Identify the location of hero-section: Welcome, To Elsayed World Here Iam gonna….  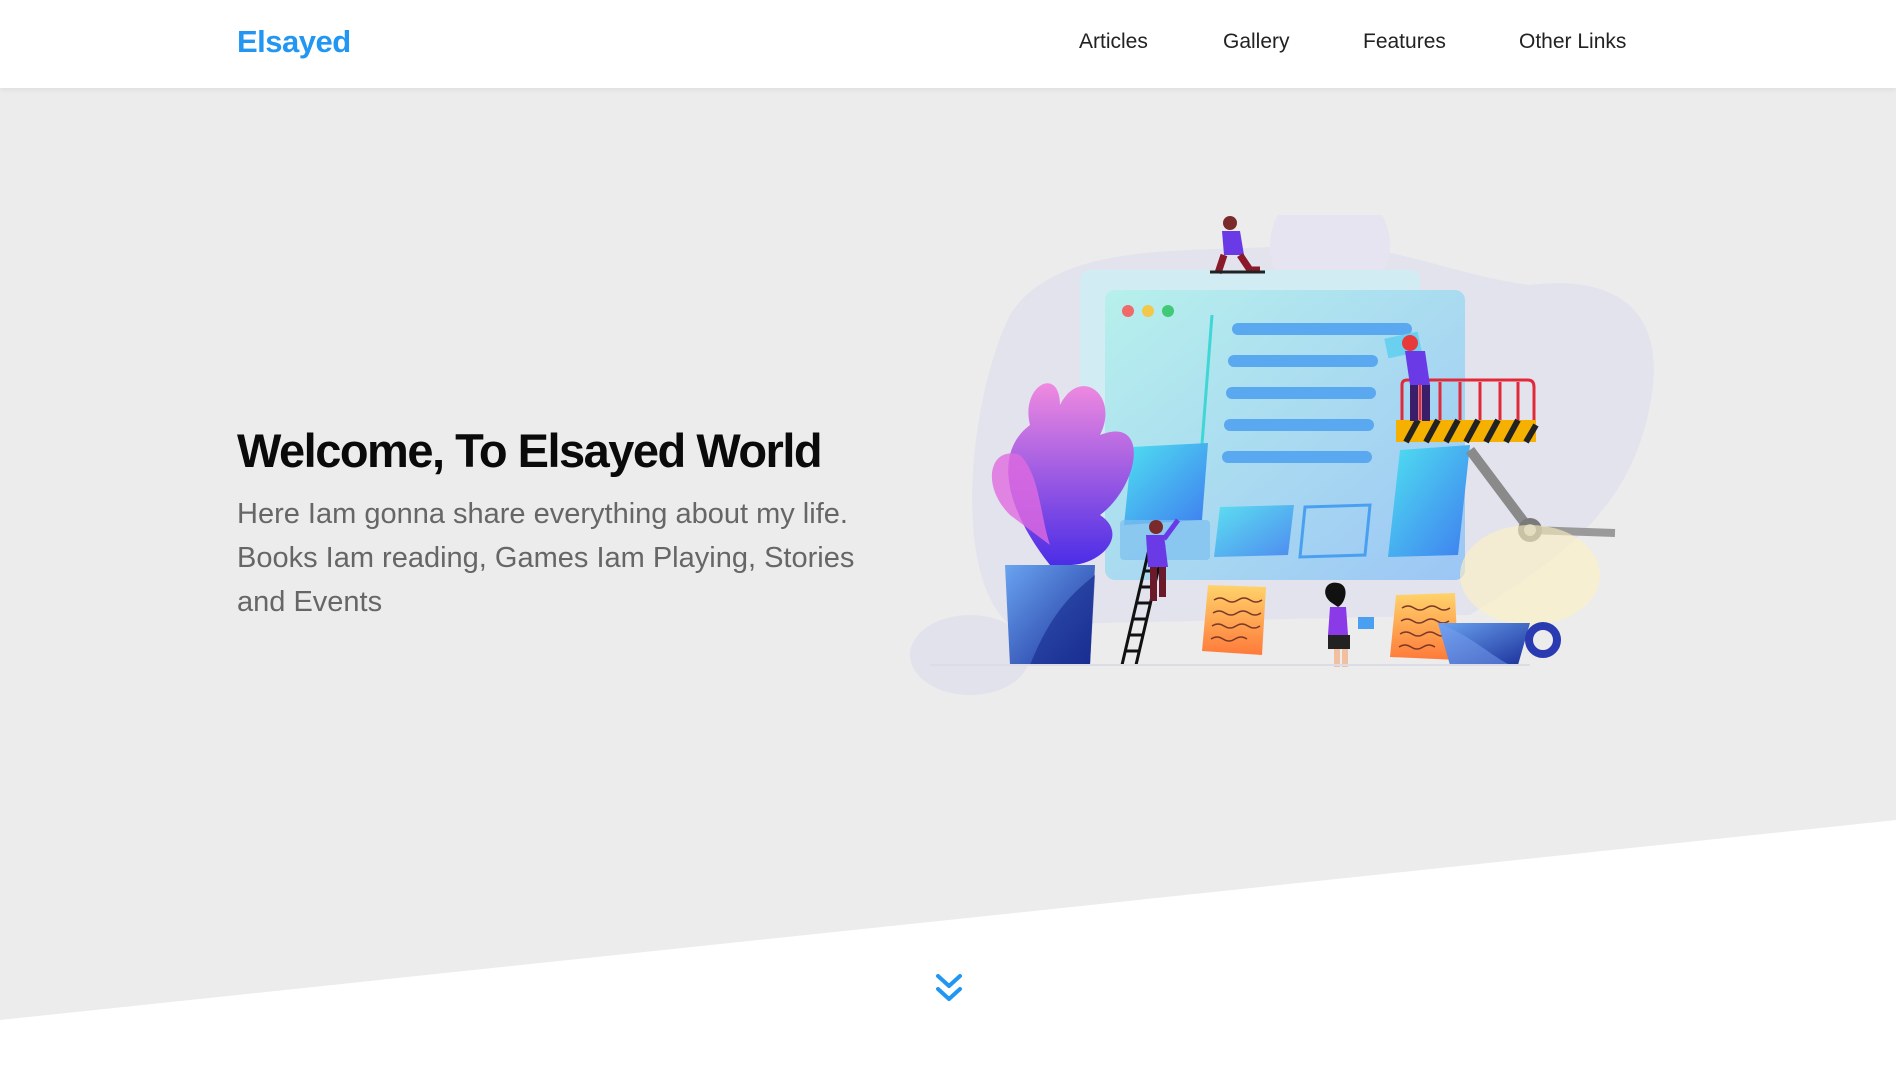
(577, 522).